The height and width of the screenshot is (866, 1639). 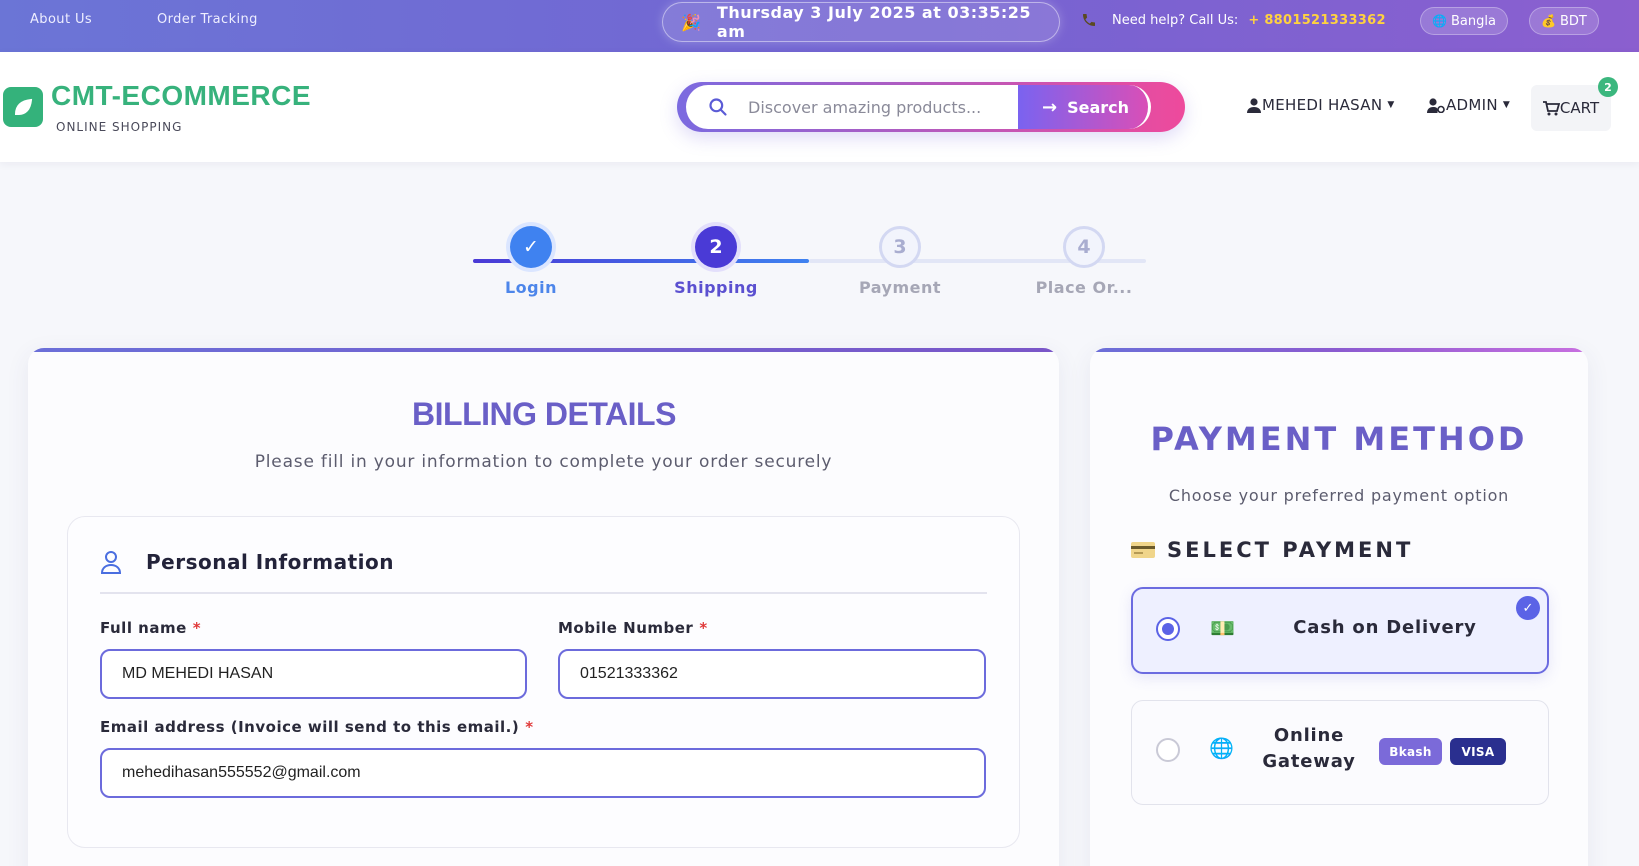 I want to click on language-selector: 🌐 Bangla, so click(x=1464, y=21).